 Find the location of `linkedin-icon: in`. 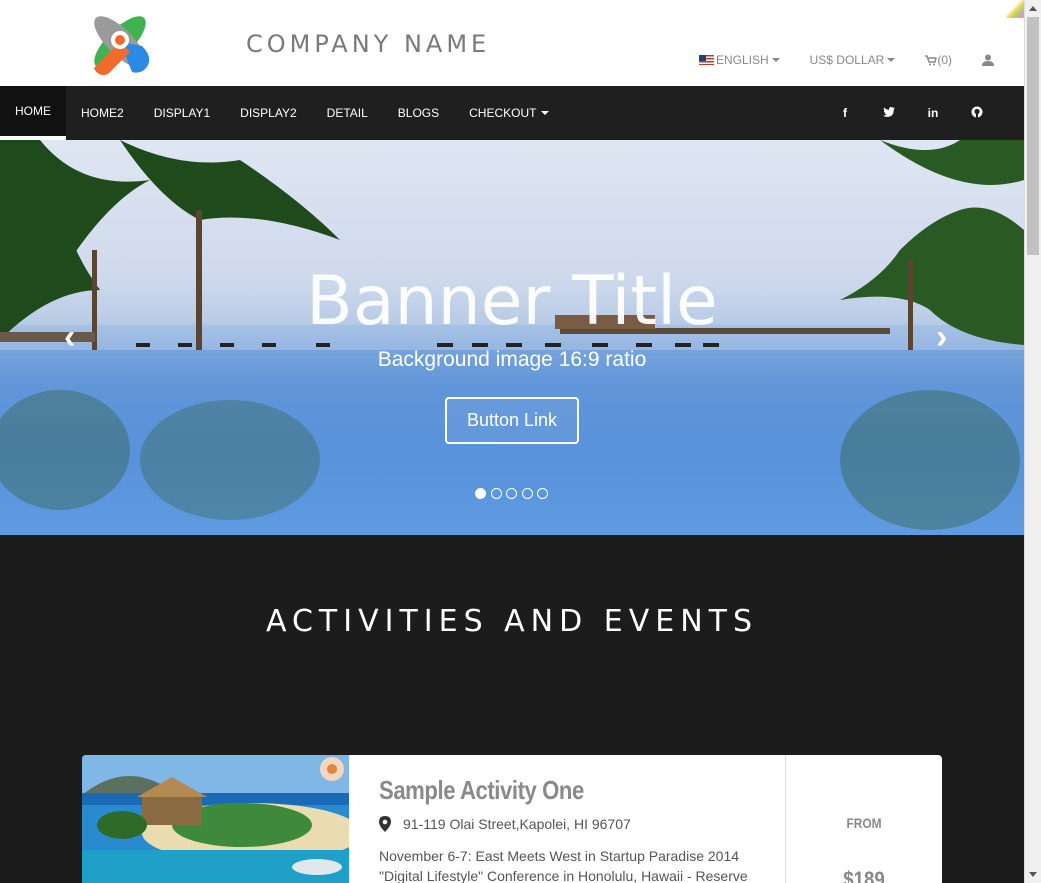

linkedin-icon: in is located at coordinates (933, 113).